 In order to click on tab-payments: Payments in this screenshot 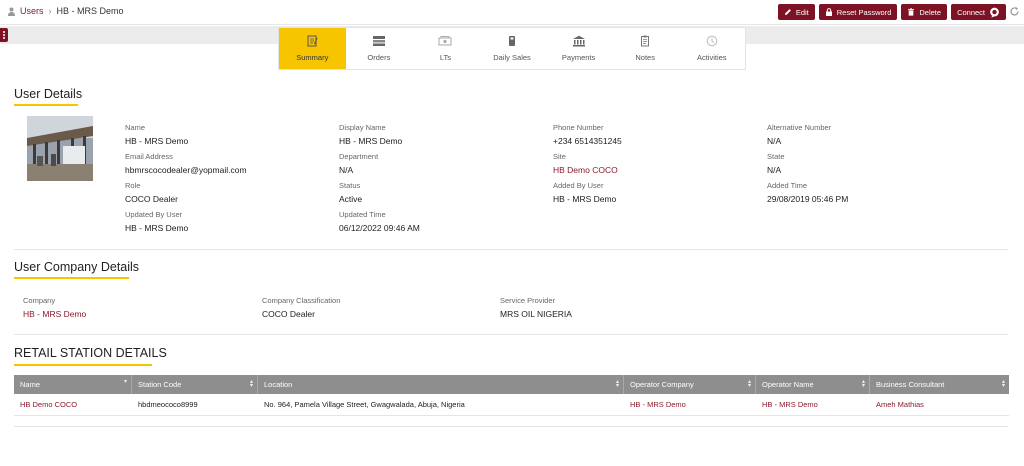, I will do `click(578, 48)`.